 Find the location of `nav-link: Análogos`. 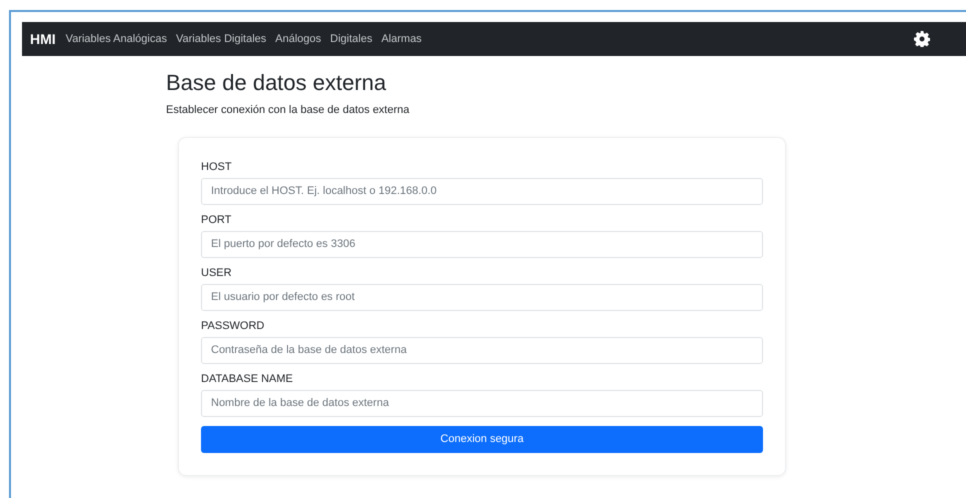

nav-link: Análogos is located at coordinates (298, 39).